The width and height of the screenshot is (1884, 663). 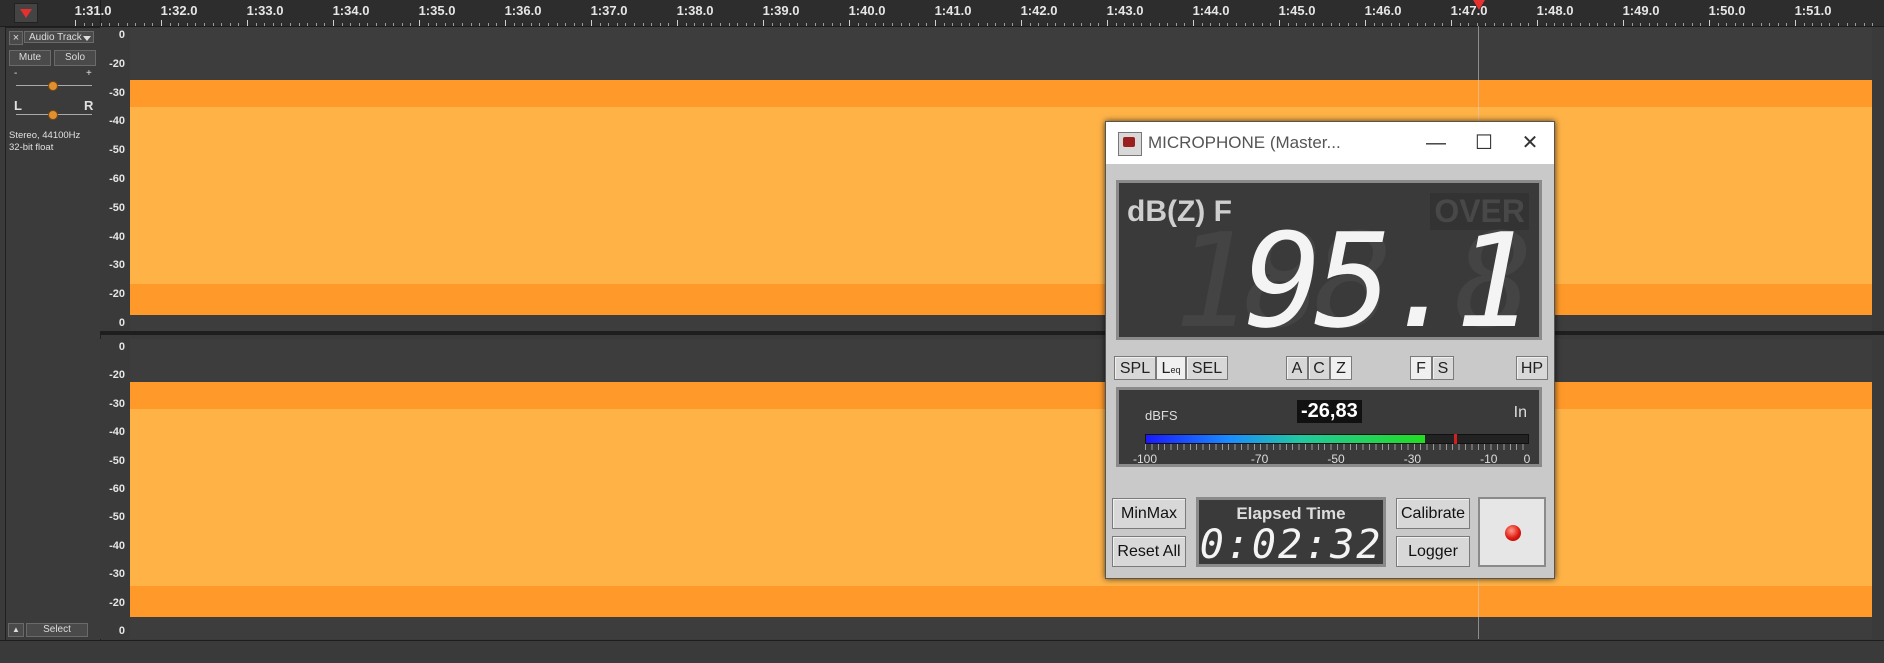 What do you see at coordinates (1527, 459) in the screenshot?
I see `level-scale-label: 0` at bounding box center [1527, 459].